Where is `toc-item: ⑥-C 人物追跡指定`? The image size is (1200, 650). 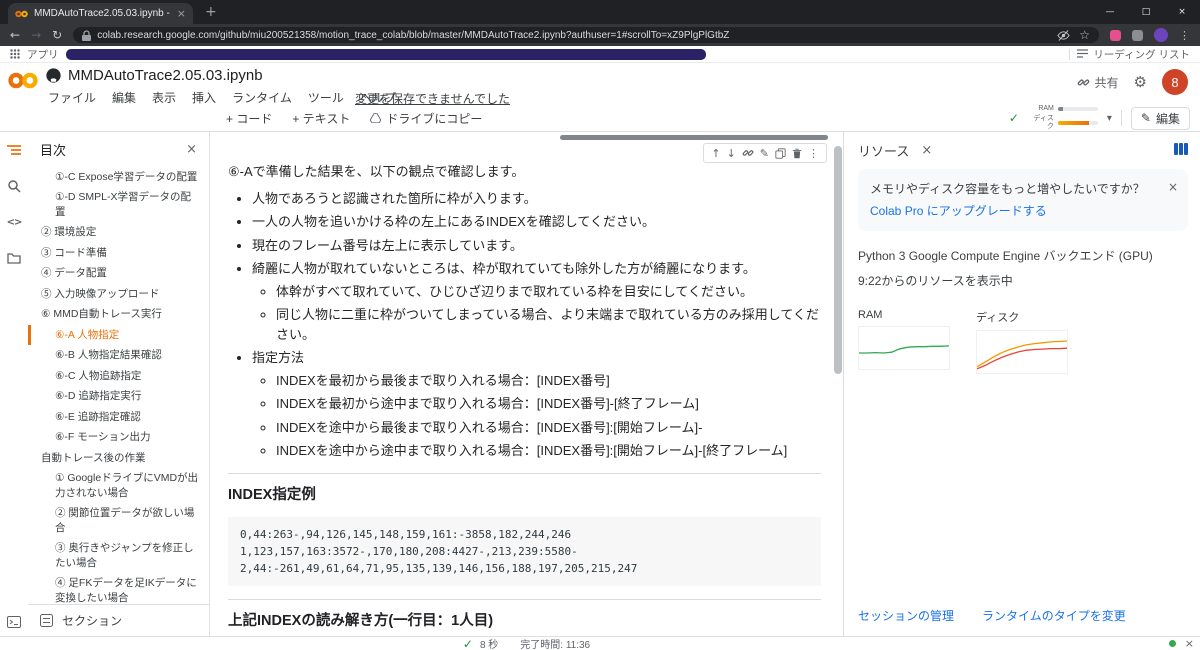
toc-item: ⑥-C 人物追跡指定 is located at coordinates (118, 376).